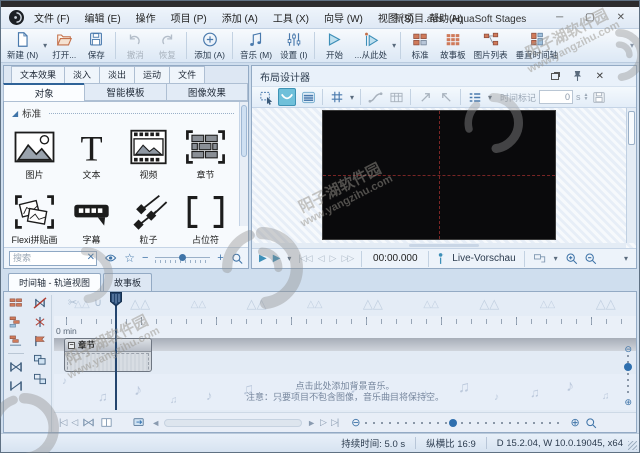 Image resolution: width=640 pixels, height=453 pixels. Describe the element at coordinates (343, 17) in the screenshot. I see `menu-wizard: 向导 (W)` at that location.